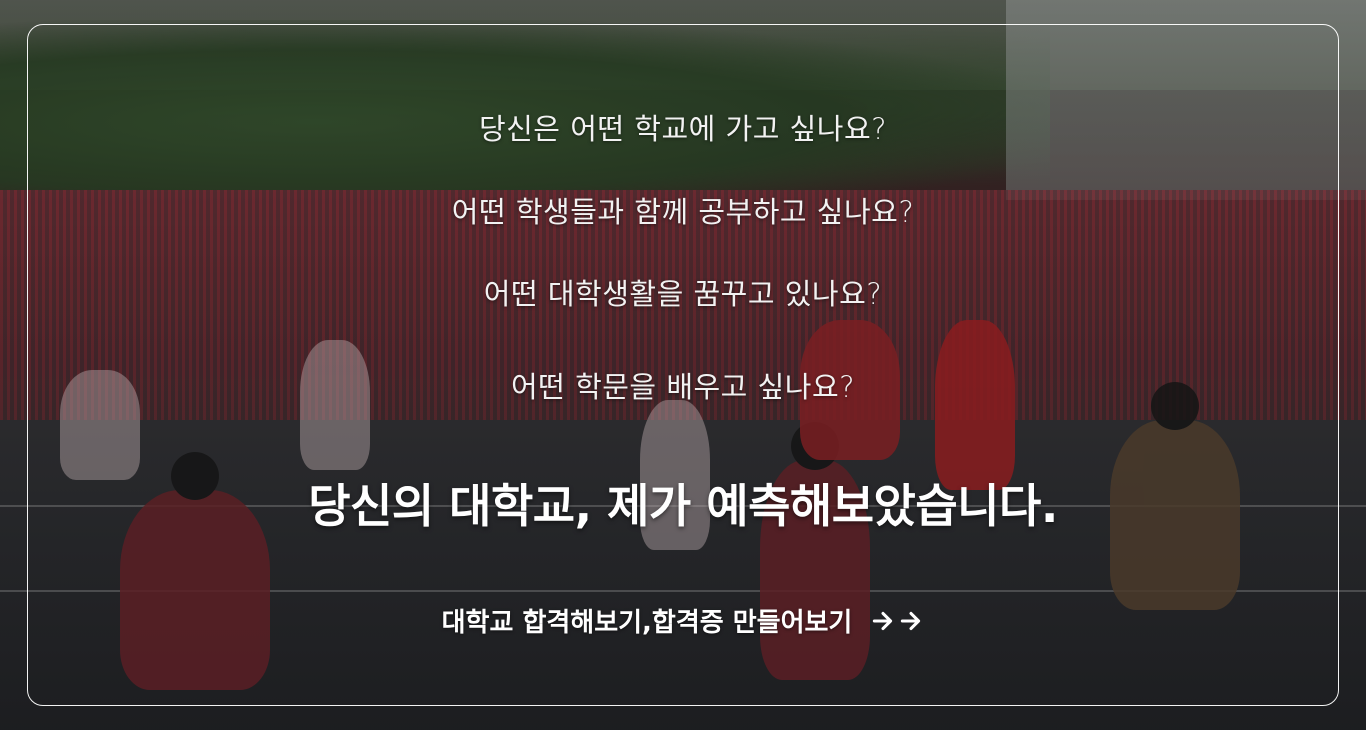 This screenshot has width=1366, height=730. What do you see at coordinates (683, 506) in the screenshot?
I see `headline: 당신의 대학교, 제가 예측해보았습니다.` at bounding box center [683, 506].